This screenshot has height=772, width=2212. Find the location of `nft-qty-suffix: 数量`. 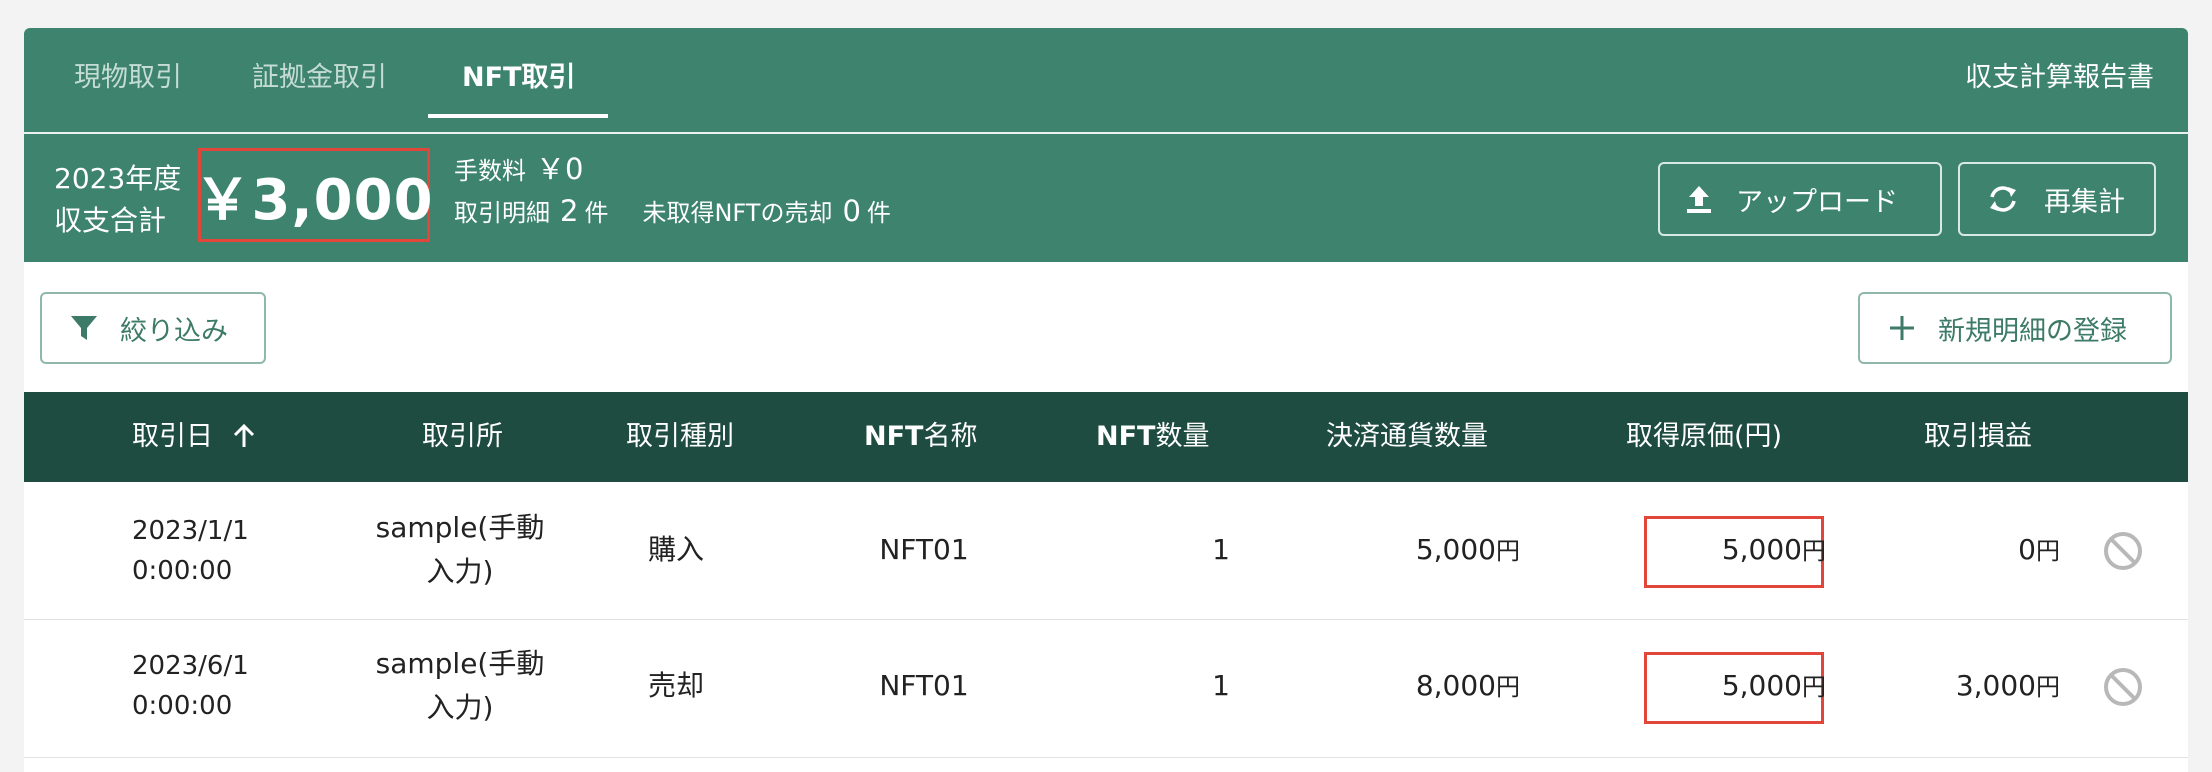

nft-qty-suffix: 数量 is located at coordinates (1182, 436).